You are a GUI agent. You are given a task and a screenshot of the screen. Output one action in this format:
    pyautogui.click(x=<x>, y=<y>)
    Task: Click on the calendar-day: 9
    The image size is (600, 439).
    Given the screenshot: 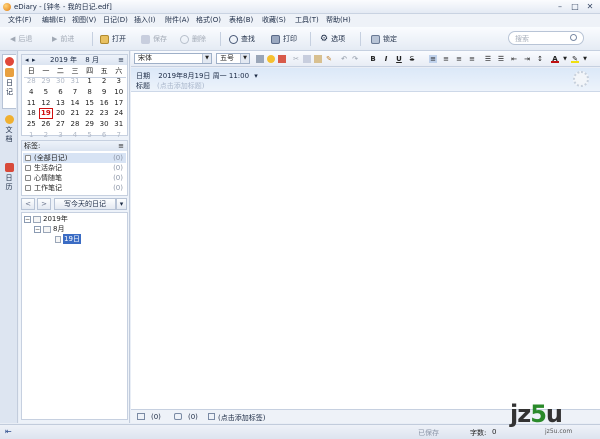 What is the action you would take?
    pyautogui.click(x=104, y=92)
    